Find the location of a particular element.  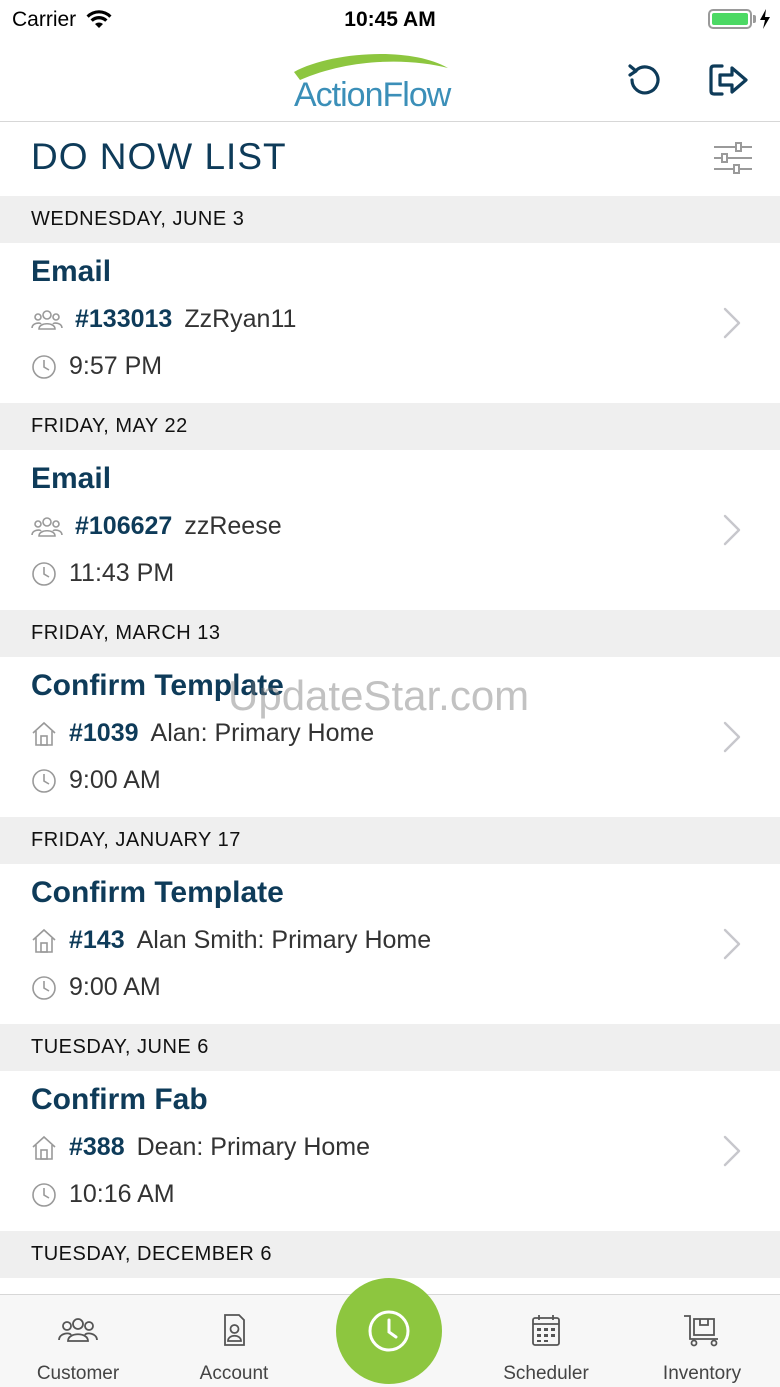

tab-label: Account is located at coordinates (234, 1373).